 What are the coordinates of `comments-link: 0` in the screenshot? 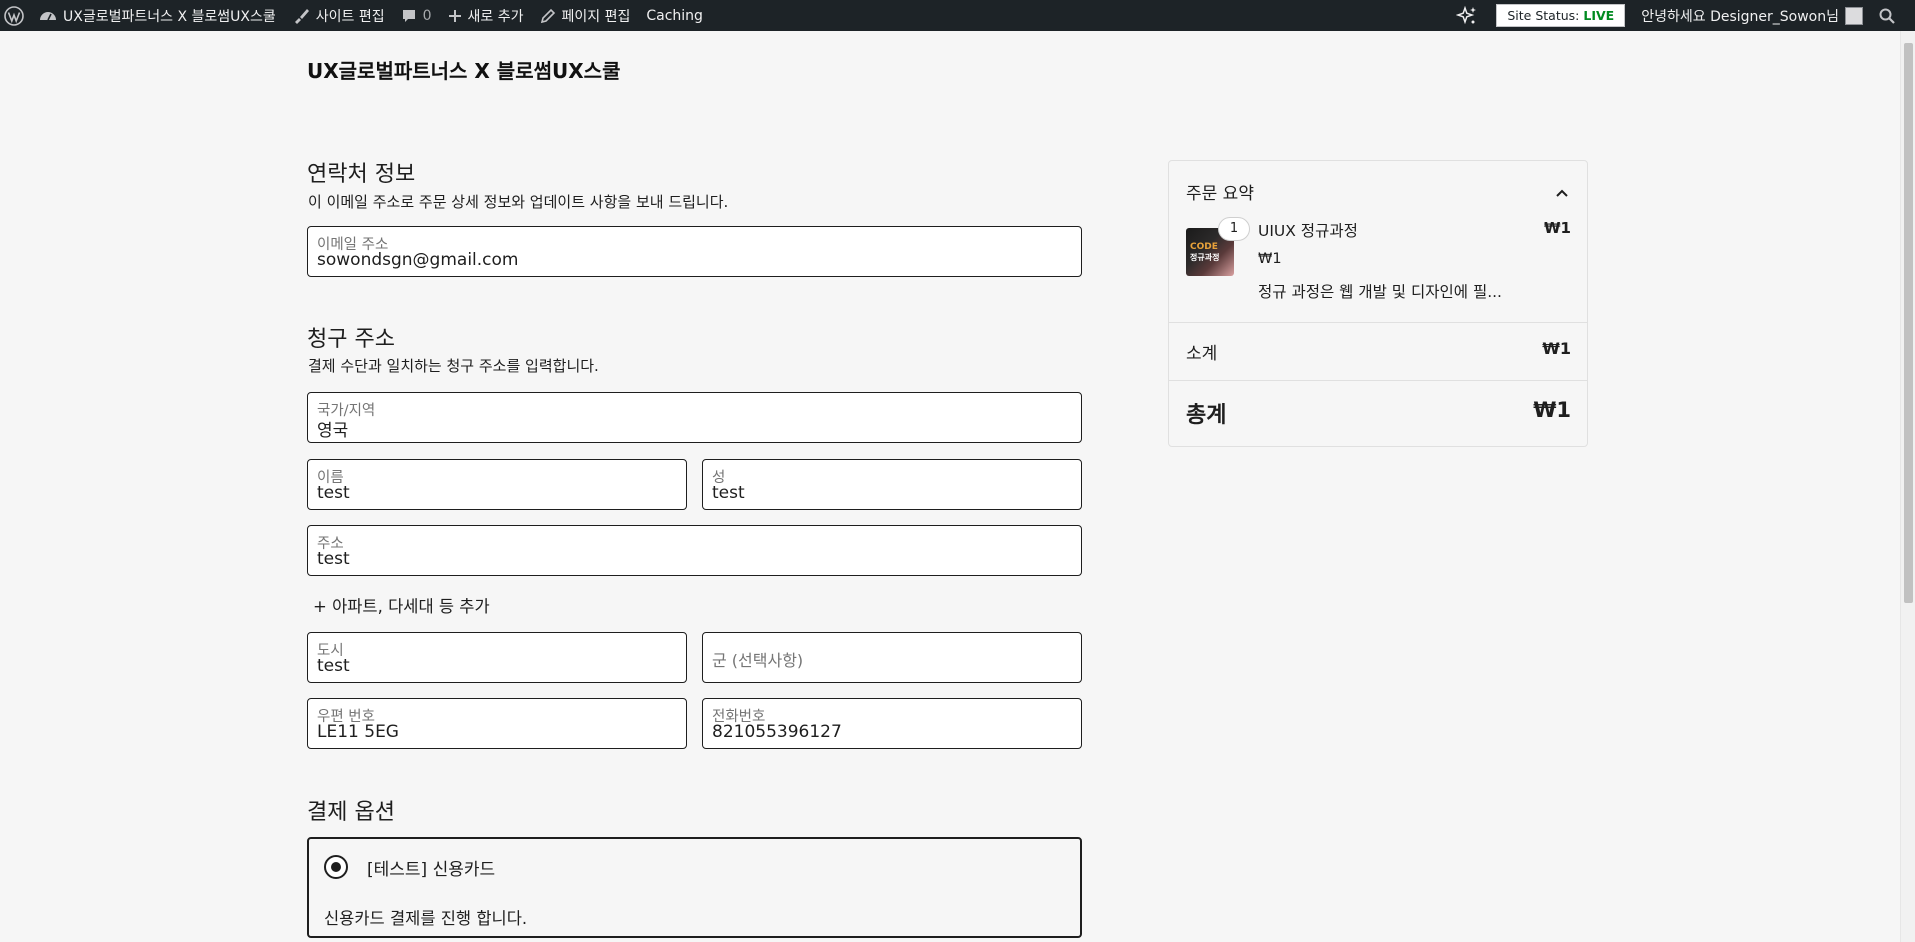 It's located at (416, 15).